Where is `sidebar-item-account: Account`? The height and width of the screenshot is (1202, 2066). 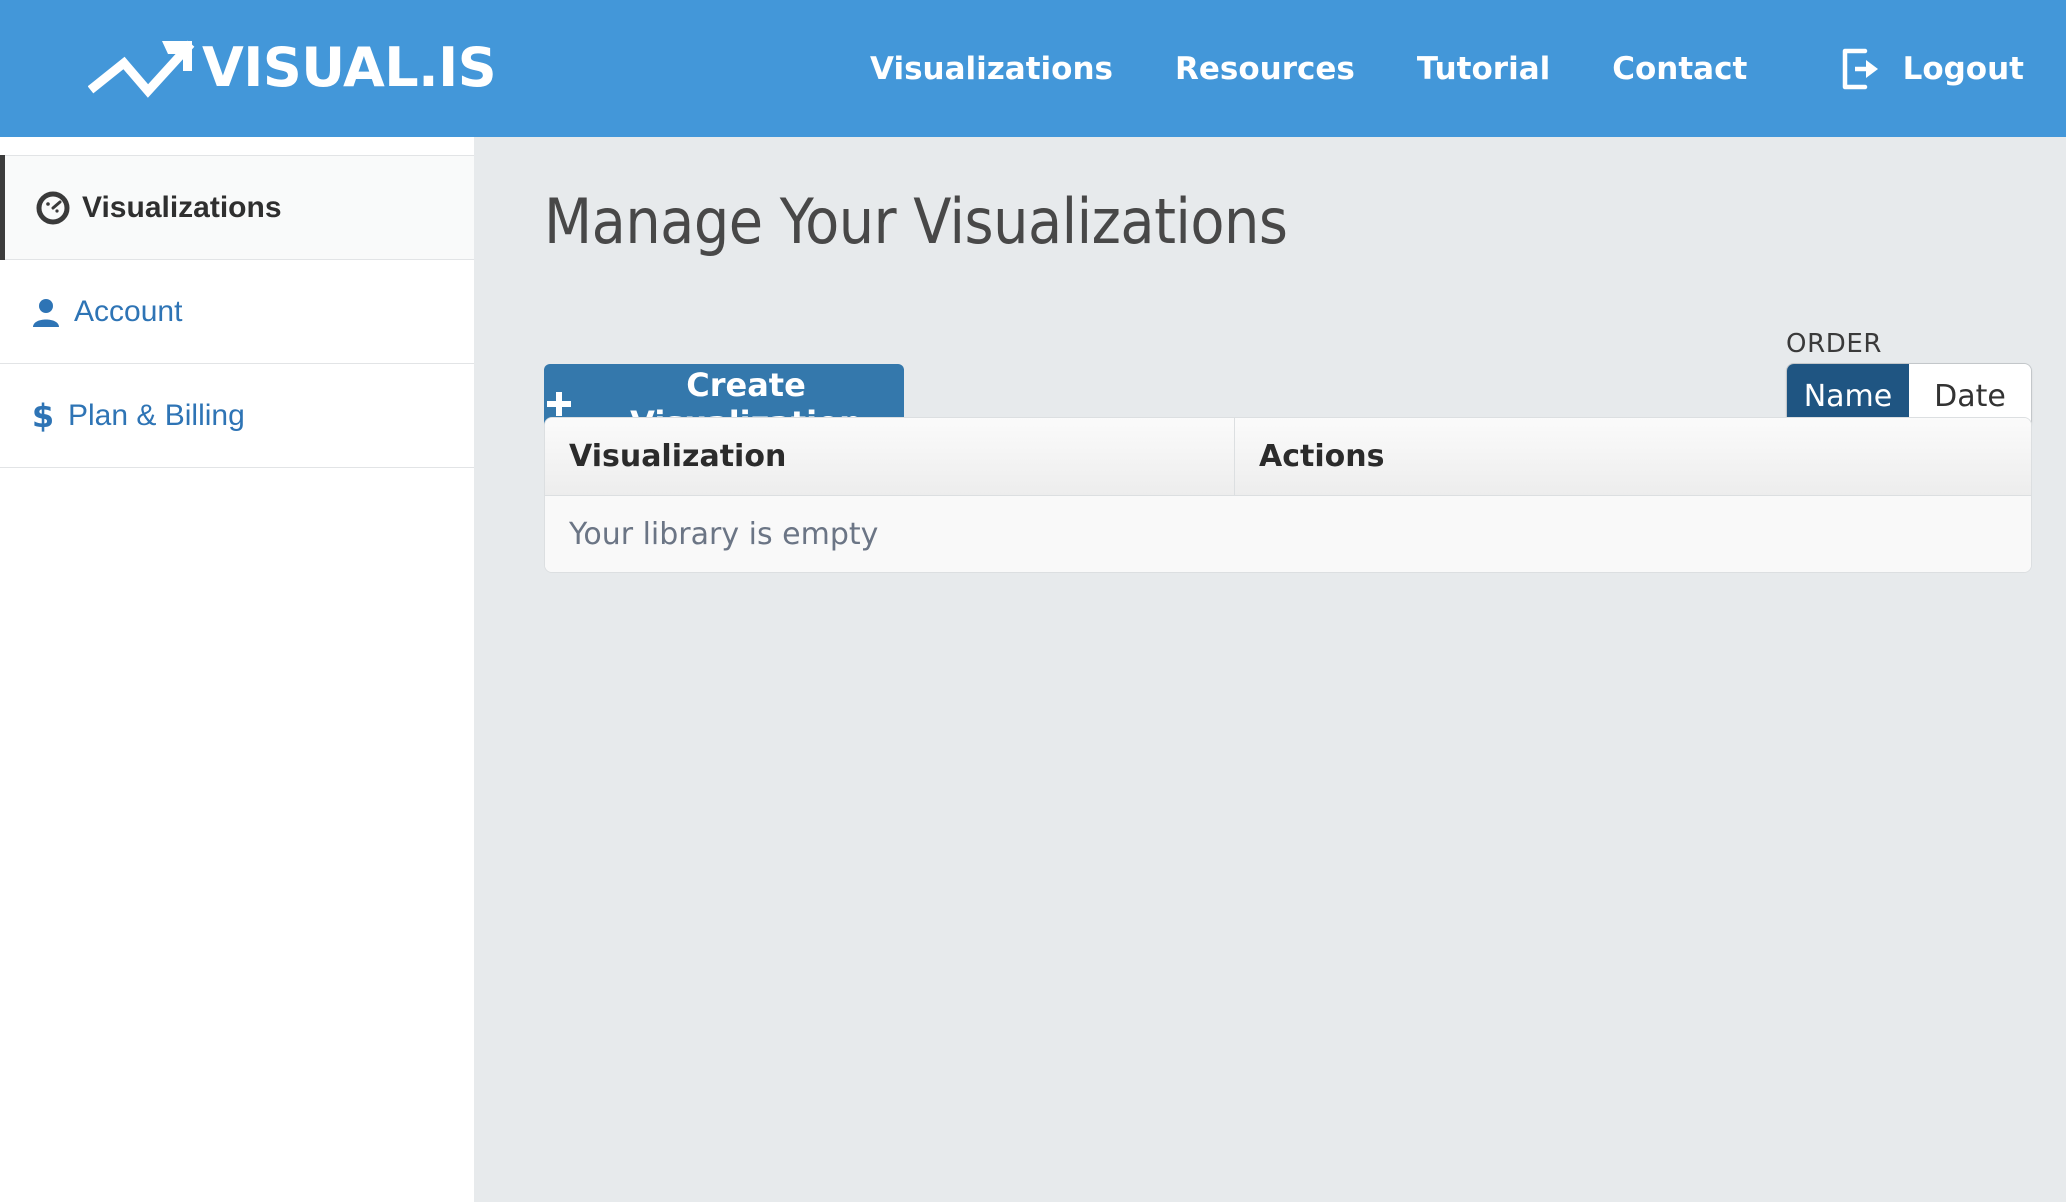 sidebar-item-account: Account is located at coordinates (237, 312).